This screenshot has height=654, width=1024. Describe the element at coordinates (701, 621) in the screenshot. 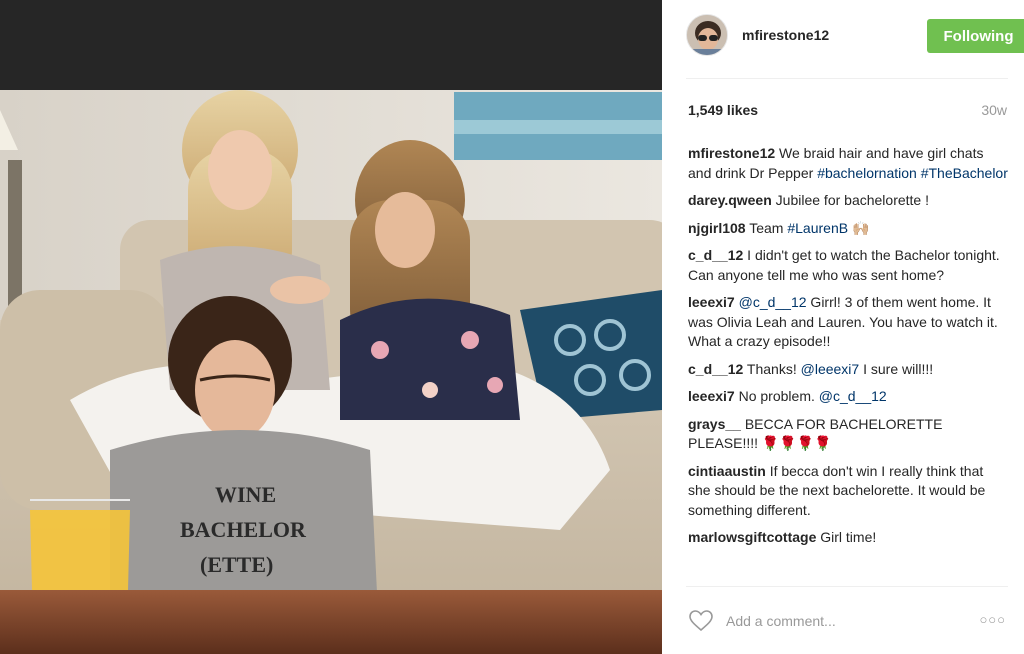

I see `heart-icon` at that location.